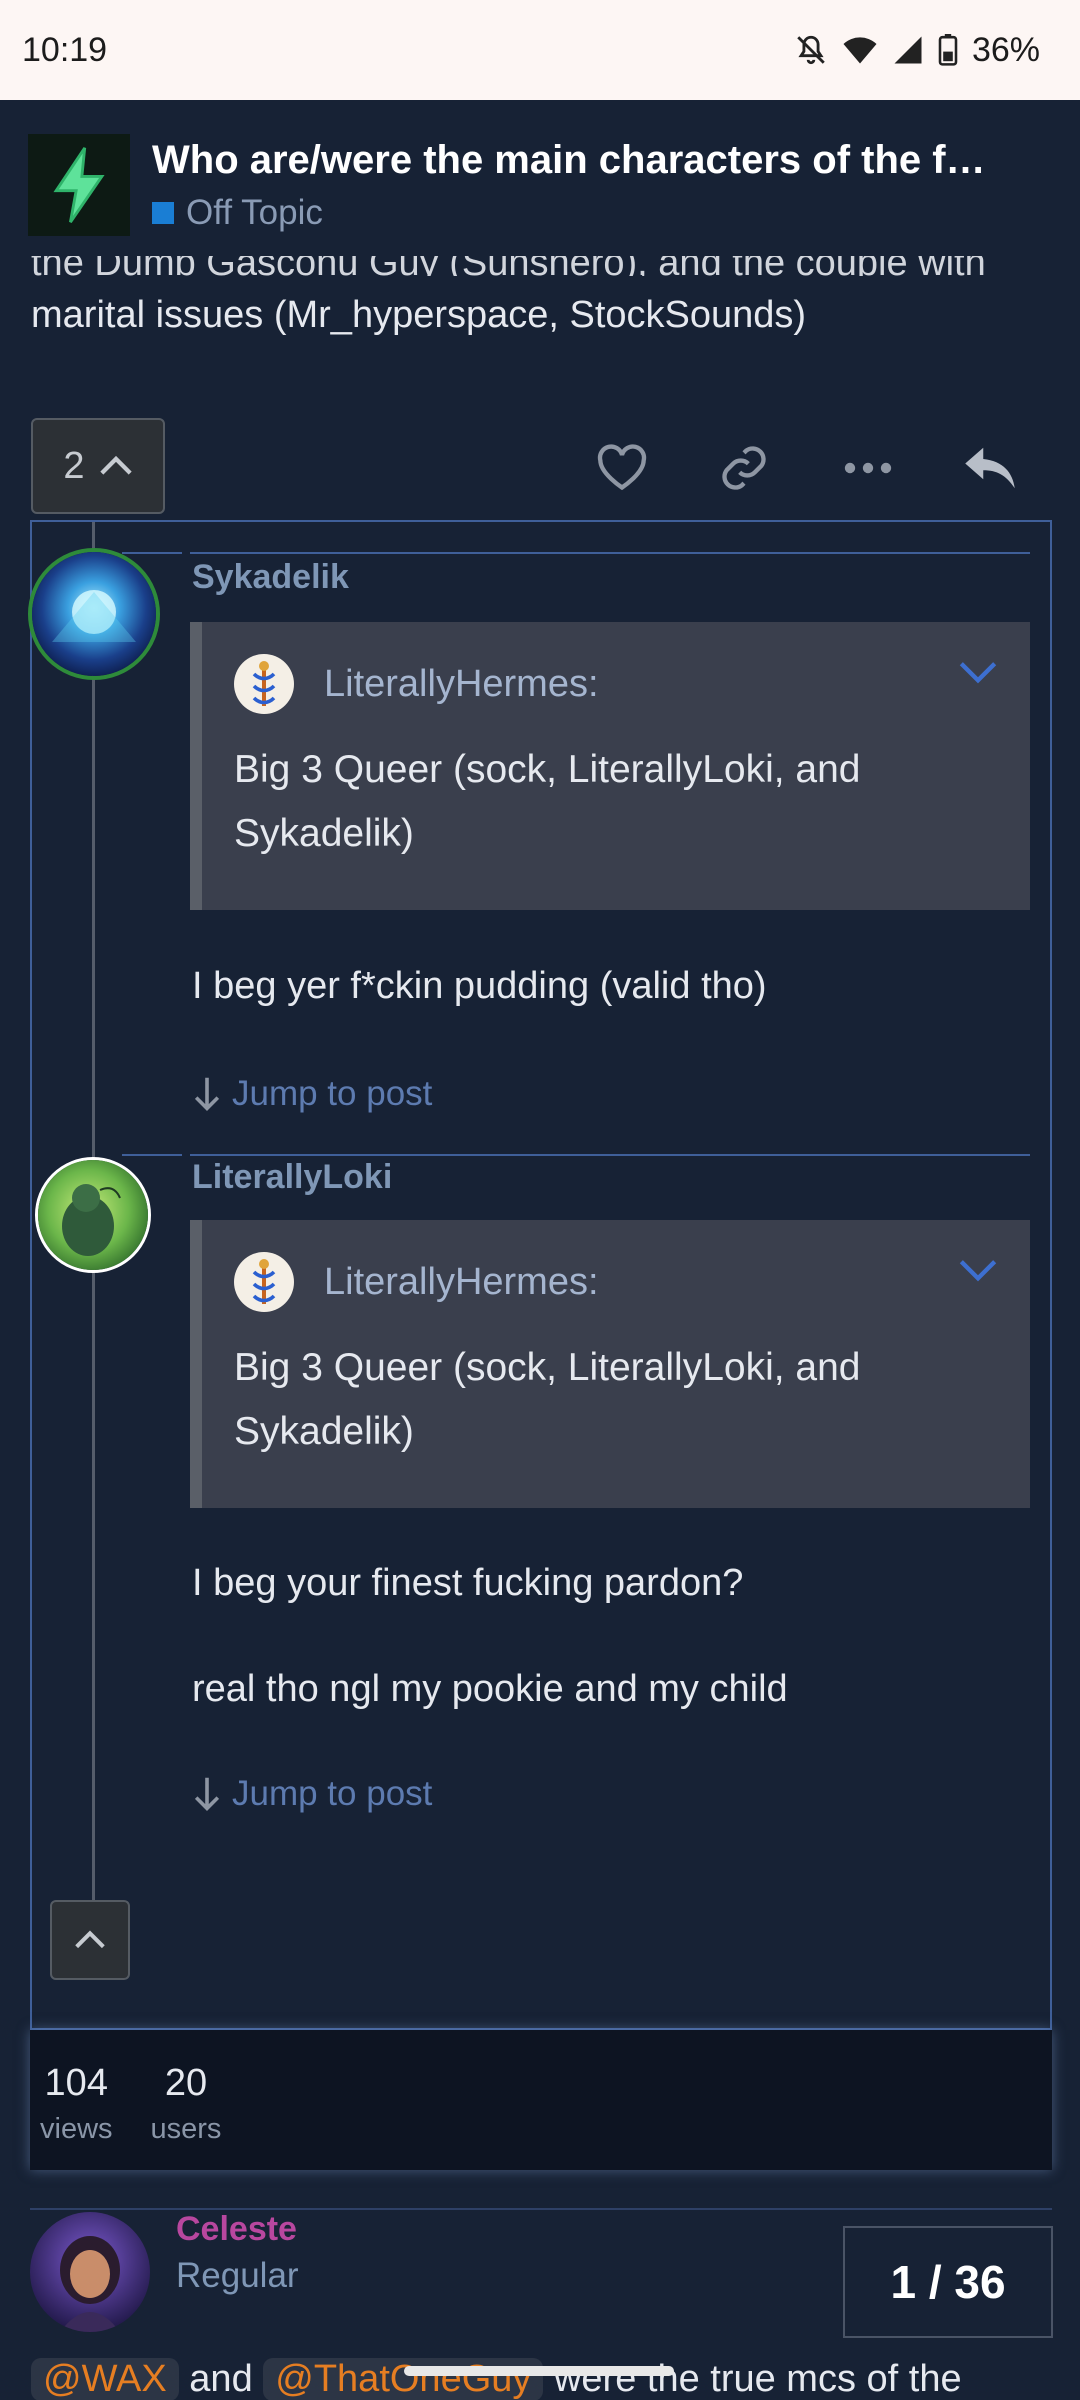  What do you see at coordinates (76, 2083) in the screenshot?
I see `views-count: 104` at bounding box center [76, 2083].